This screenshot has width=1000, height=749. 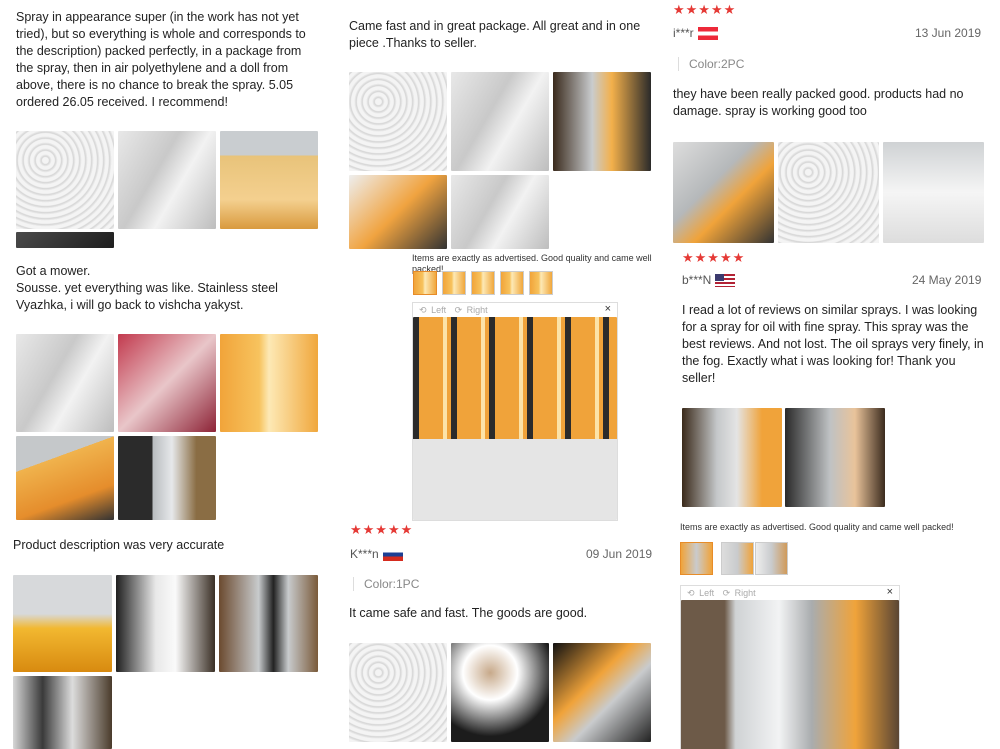 What do you see at coordinates (948, 33) in the screenshot?
I see `review-date: 13 Jun 2019` at bounding box center [948, 33].